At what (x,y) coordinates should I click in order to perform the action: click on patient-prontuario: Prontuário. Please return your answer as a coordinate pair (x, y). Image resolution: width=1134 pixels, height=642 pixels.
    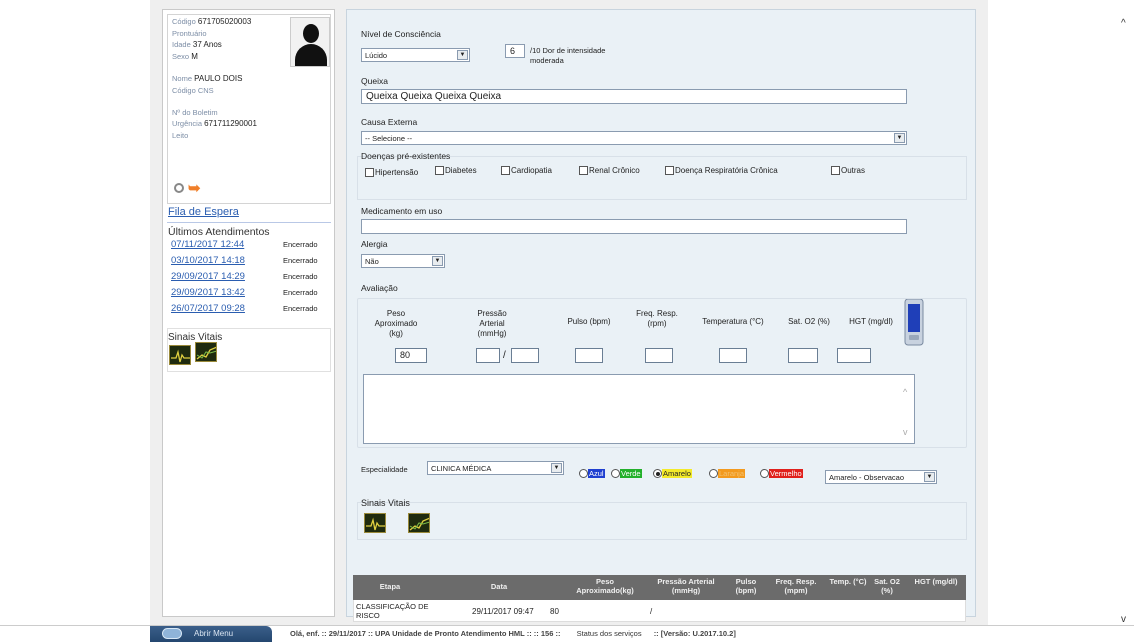
    Looking at the image, I should click on (189, 33).